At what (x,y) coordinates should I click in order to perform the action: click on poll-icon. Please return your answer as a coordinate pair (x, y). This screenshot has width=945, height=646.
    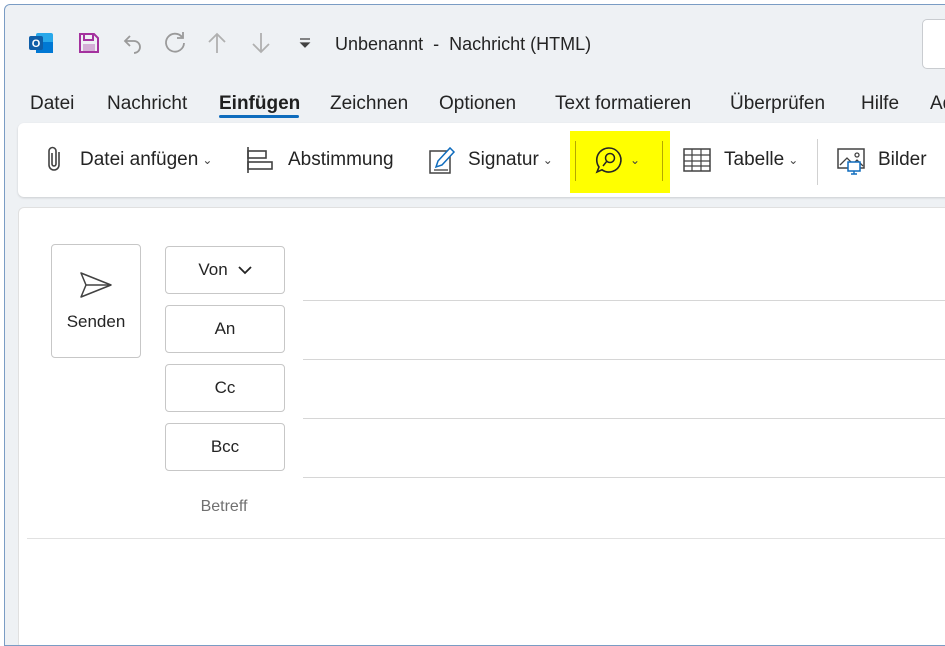
    Looking at the image, I should click on (259, 160).